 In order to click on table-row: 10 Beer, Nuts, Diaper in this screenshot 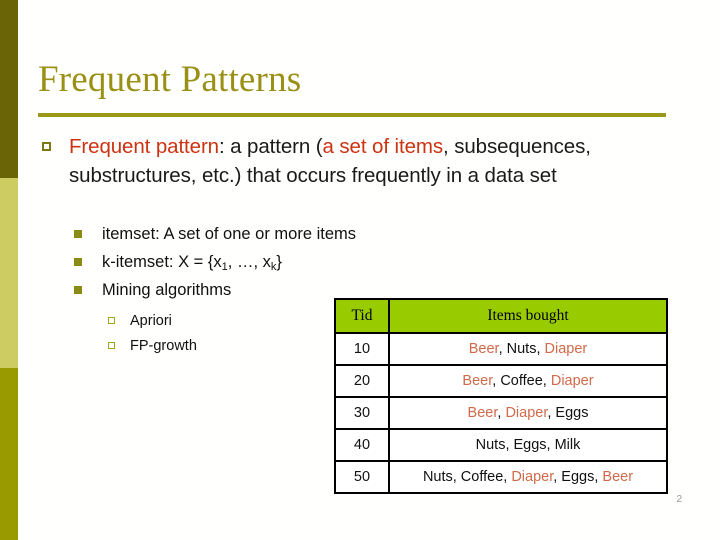, I will do `click(501, 349)`.